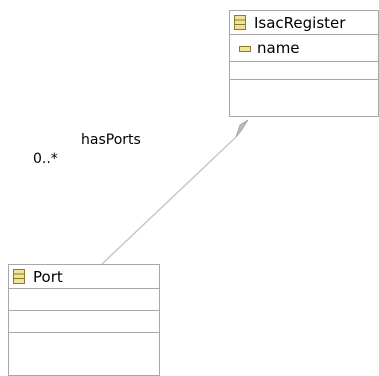 The height and width of the screenshot is (376, 379). What do you see at coordinates (304, 48) in the screenshot?
I see `attribute-row: name` at bounding box center [304, 48].